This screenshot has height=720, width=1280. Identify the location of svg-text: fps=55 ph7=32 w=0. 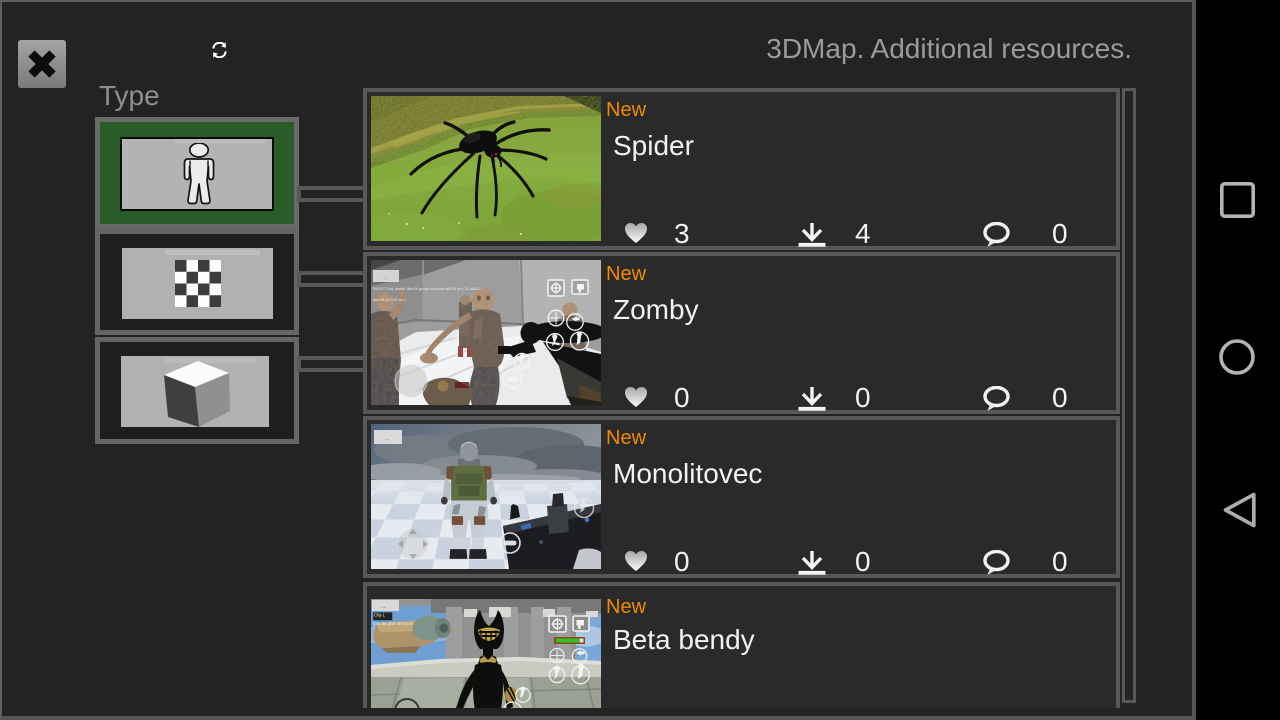
(389, 300).